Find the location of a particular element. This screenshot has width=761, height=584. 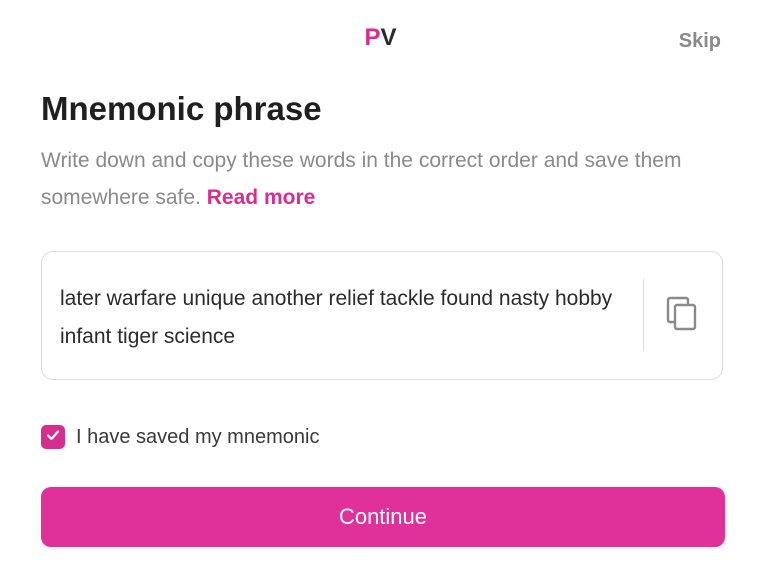

saved-mnemonic-checkbox is located at coordinates (53, 437).